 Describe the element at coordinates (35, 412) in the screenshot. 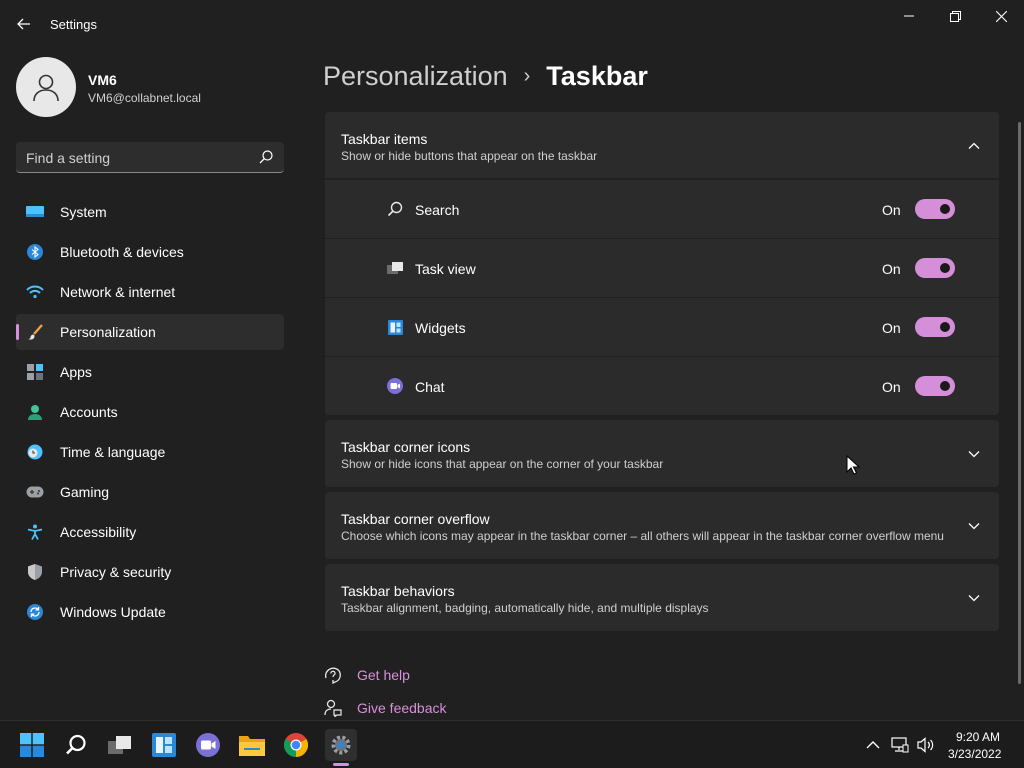

I see `person-icon` at that location.